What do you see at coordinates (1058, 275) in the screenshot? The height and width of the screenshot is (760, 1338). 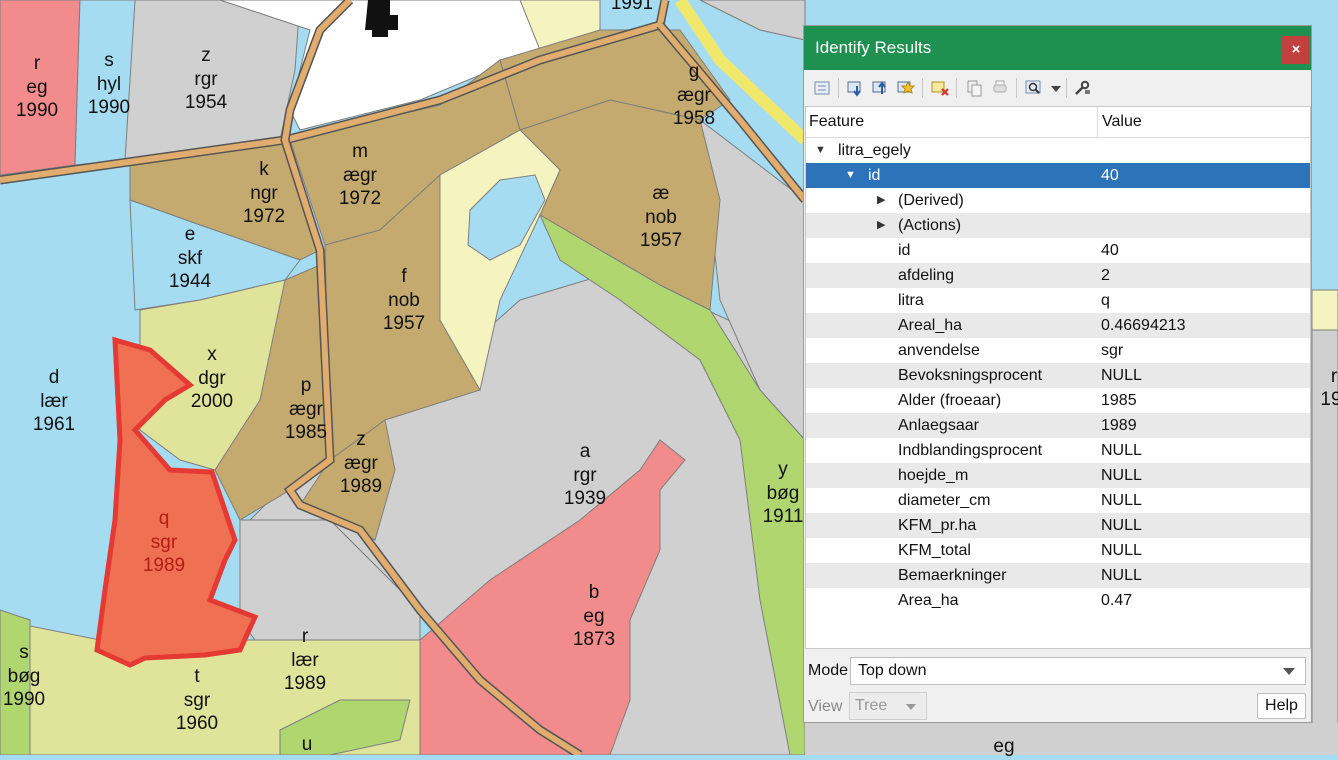 I see `attribute-row: afdeling 2` at bounding box center [1058, 275].